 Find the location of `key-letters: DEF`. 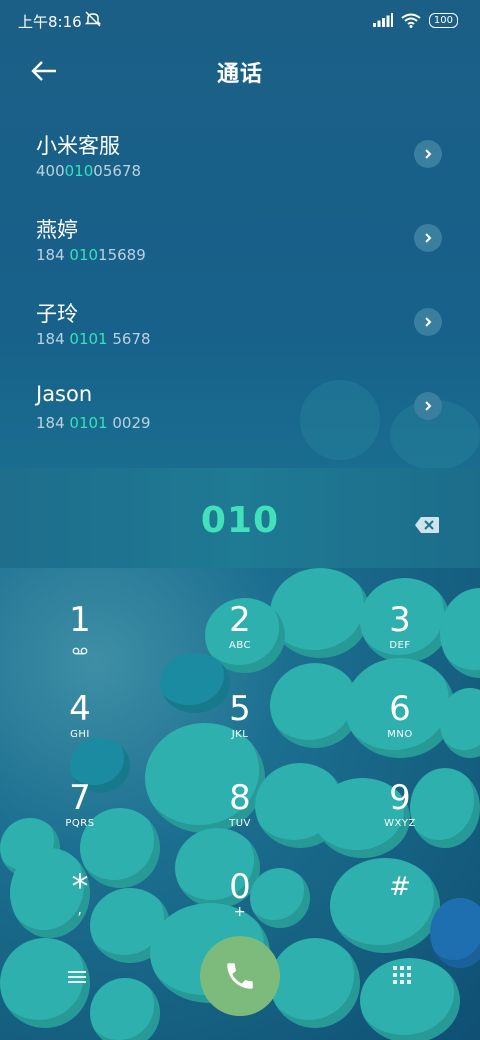

key-letters: DEF is located at coordinates (400, 645).